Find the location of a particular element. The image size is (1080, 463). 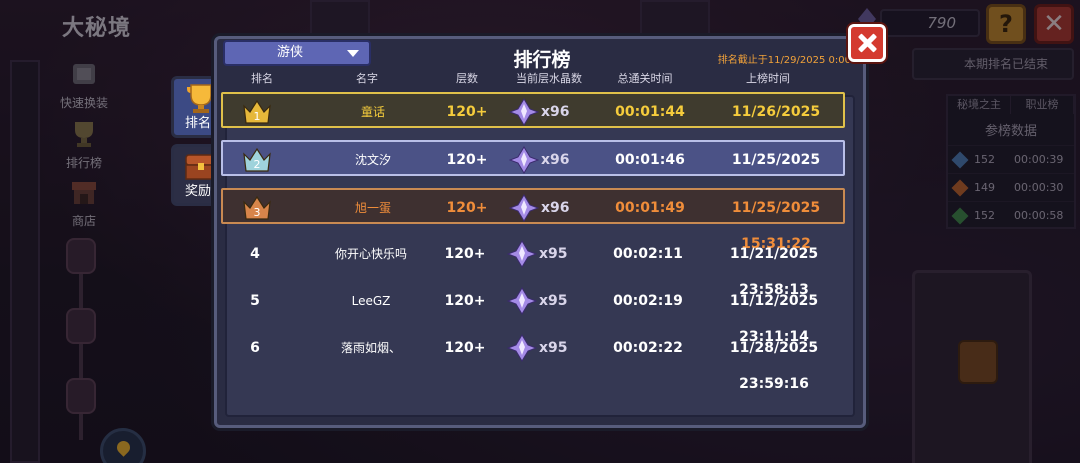

listed-time: 11/12/2025 23:11:14 is located at coordinates (774, 319).